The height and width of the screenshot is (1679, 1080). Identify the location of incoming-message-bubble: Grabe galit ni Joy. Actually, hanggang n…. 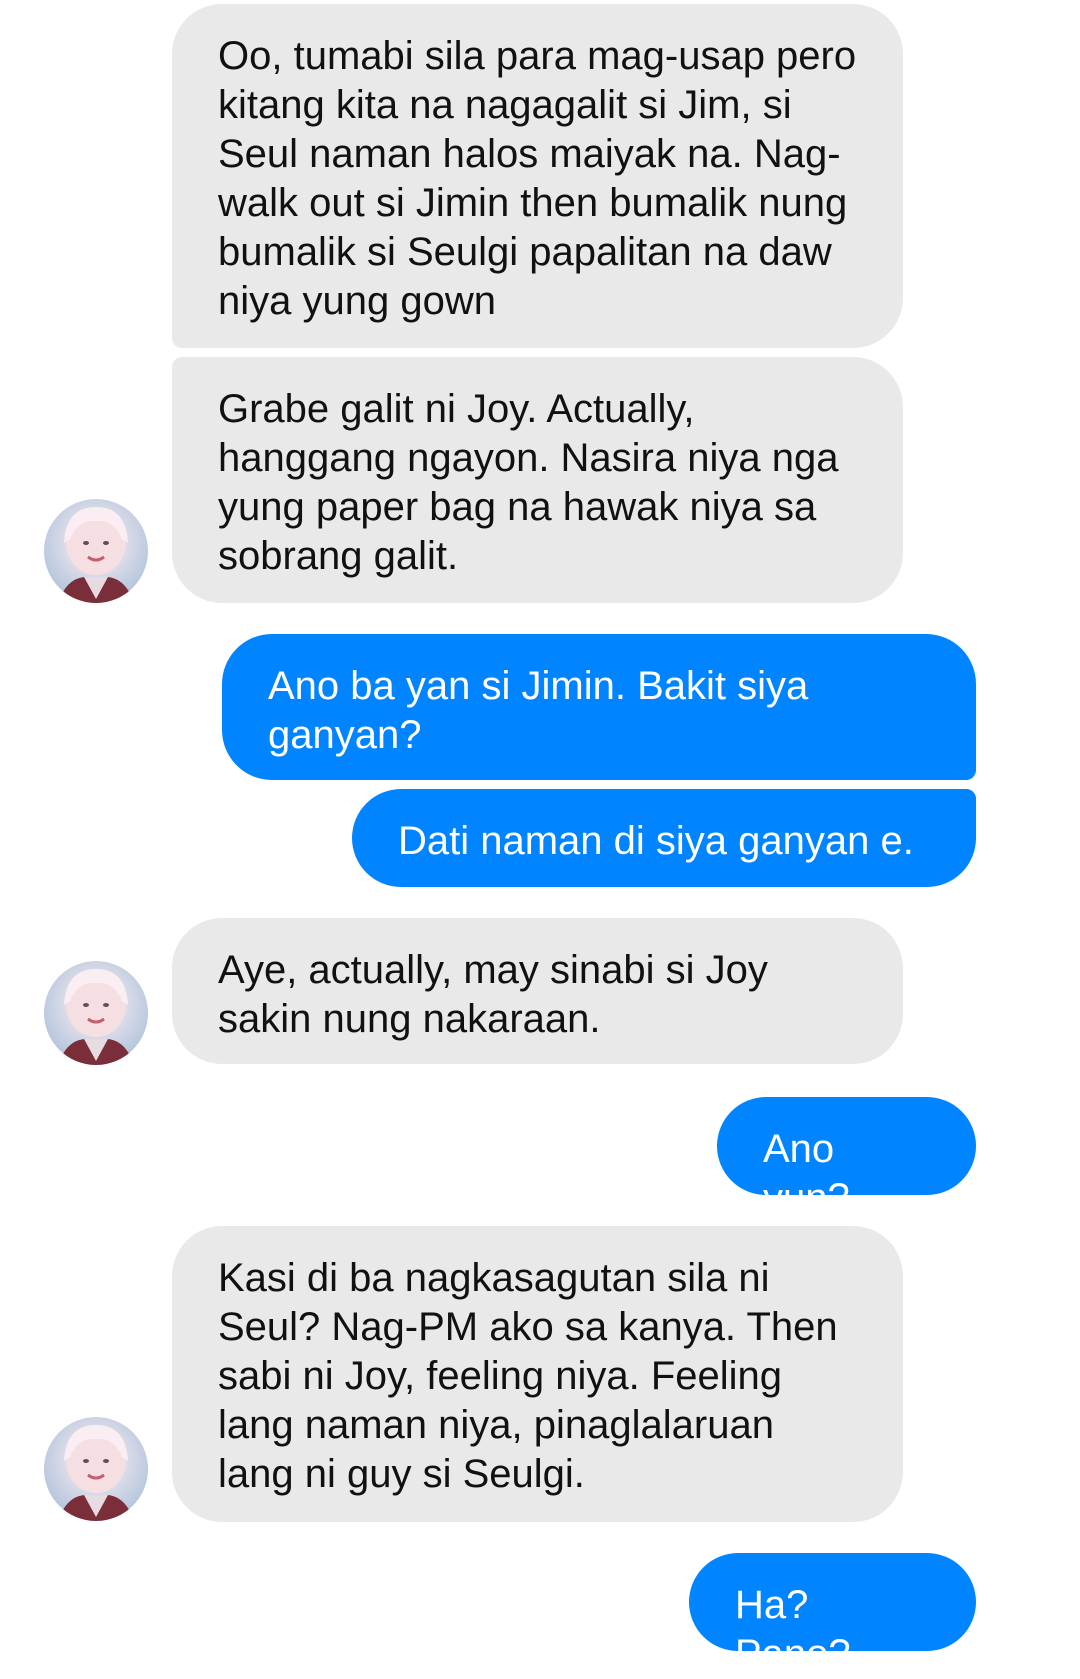
(537, 480).